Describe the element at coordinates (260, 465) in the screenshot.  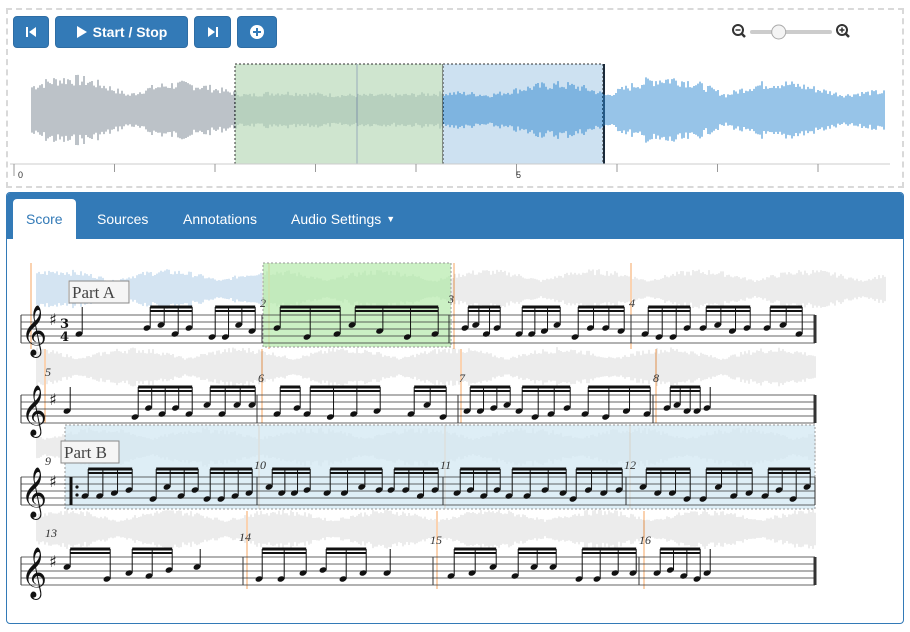
I see `measure-number: 10` at that location.